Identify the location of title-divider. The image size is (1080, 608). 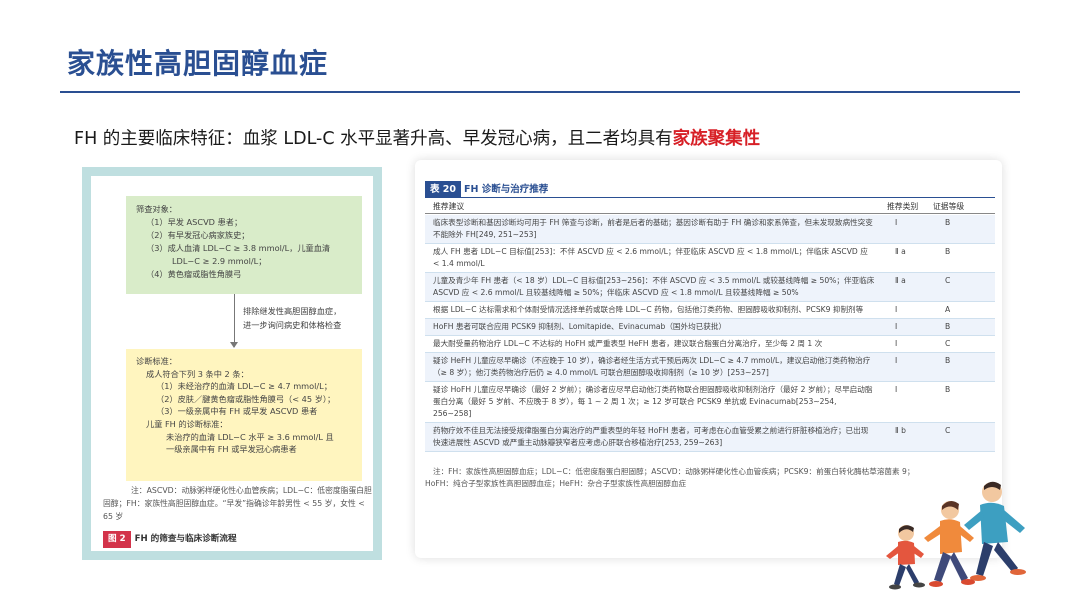
(540, 92).